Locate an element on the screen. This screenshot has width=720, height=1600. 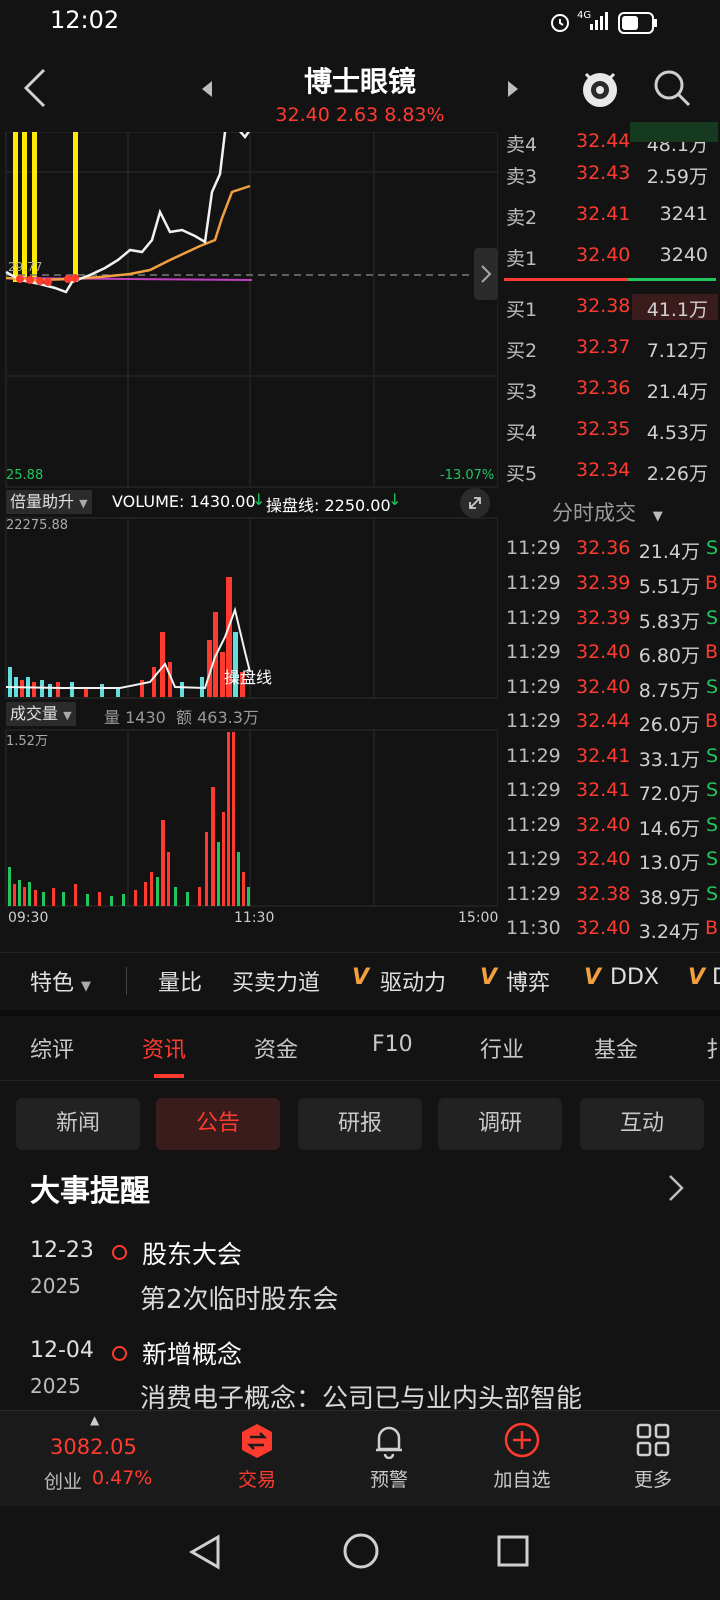
feature-bar: 特色 ▼ 量比 买卖力道 V 驱动力 V 博弈 V DDX V D is located at coordinates (360, 980).